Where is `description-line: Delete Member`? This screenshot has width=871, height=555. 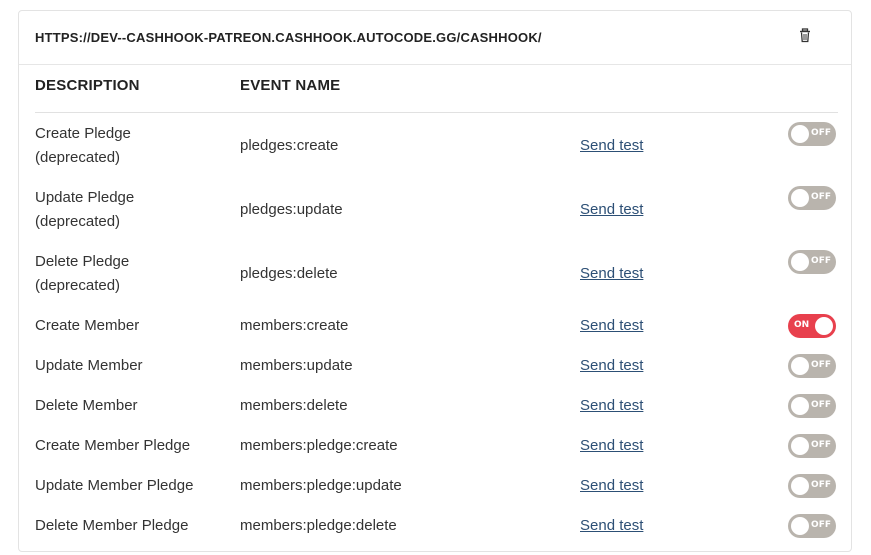
description-line: Delete Member is located at coordinates (86, 405).